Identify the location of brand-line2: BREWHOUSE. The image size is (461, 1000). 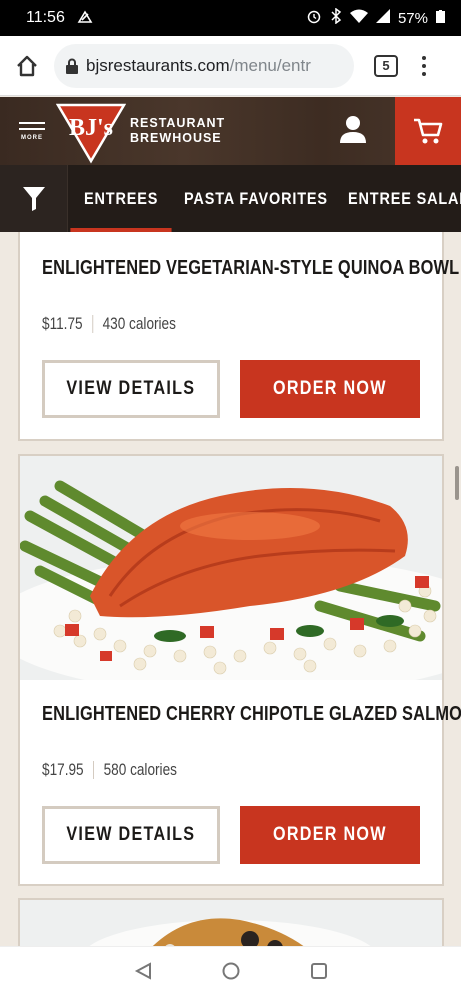
(176, 138).